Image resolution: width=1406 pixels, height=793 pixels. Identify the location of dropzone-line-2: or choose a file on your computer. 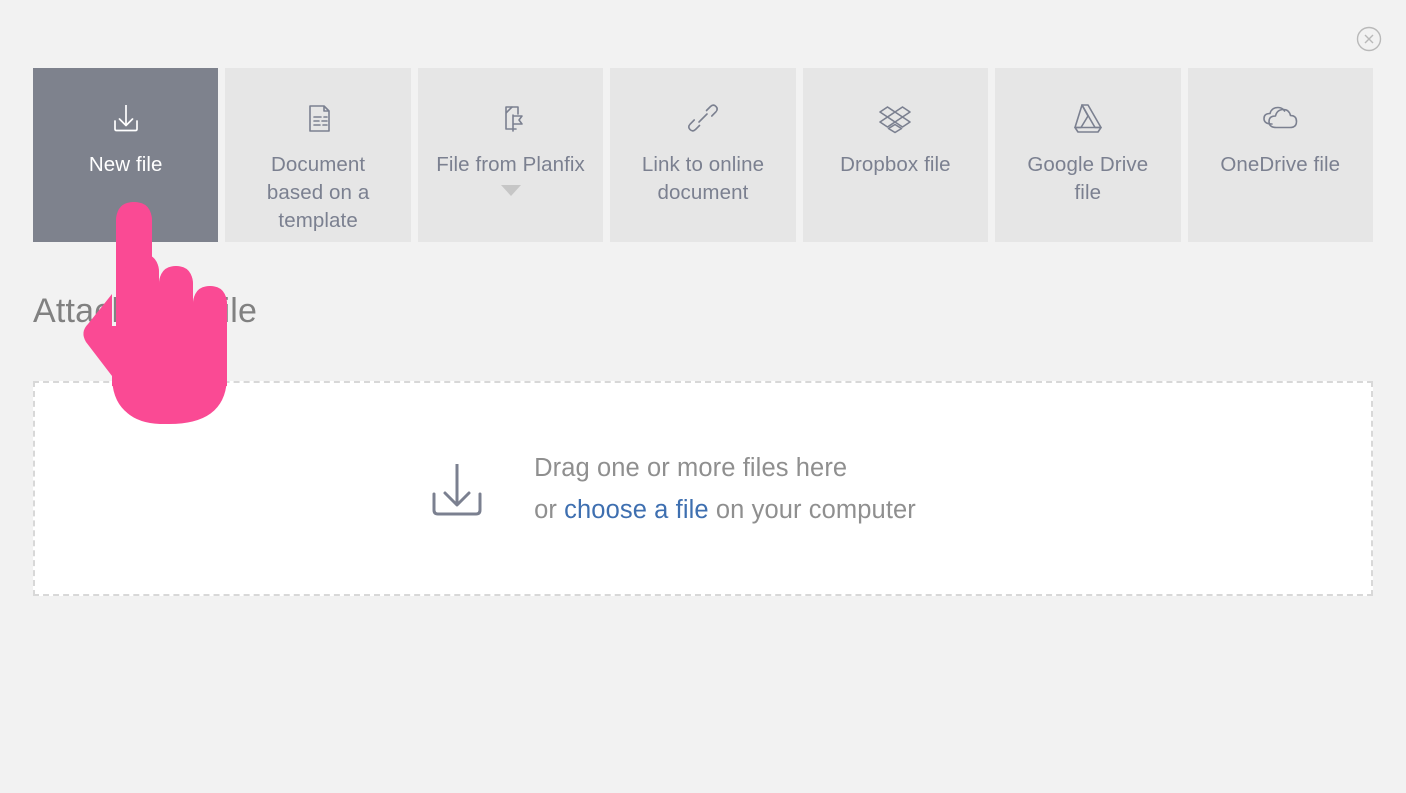
(725, 510).